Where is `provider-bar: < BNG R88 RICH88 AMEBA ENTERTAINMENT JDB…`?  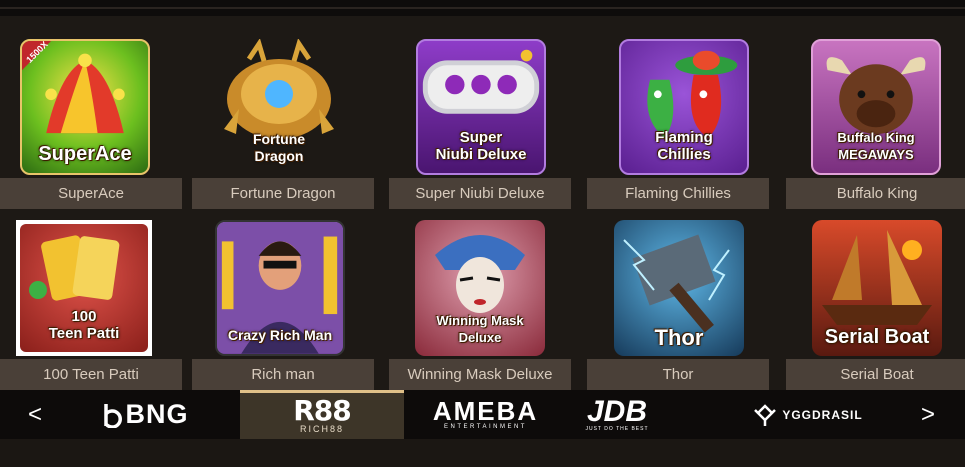 provider-bar: < BNG R88 RICH88 AMEBA ENTERTAINMENT JDB… is located at coordinates (482, 414).